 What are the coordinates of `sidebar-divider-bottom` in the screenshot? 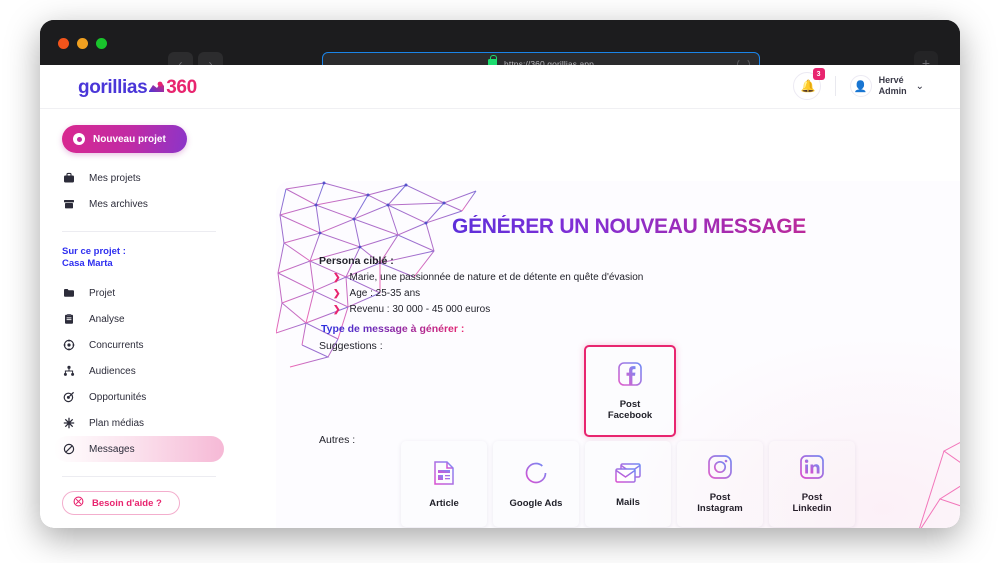 It's located at (139, 476).